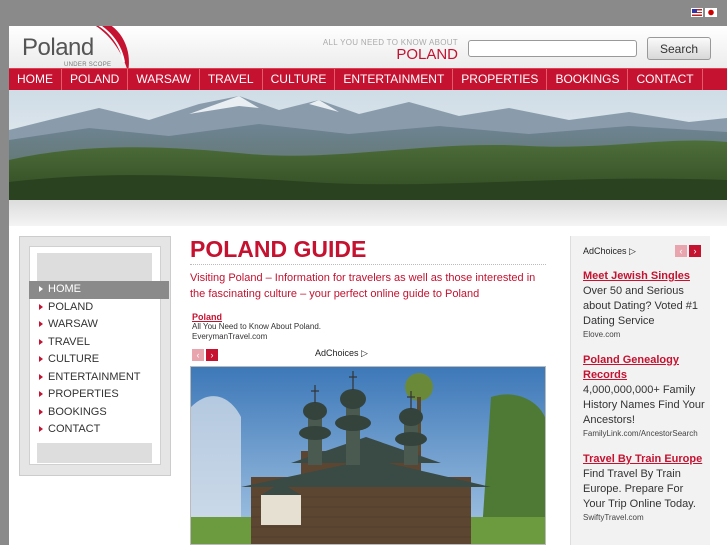 This screenshot has height=545, width=727. I want to click on nav-item-properties: PROPERTIES, so click(500, 79).